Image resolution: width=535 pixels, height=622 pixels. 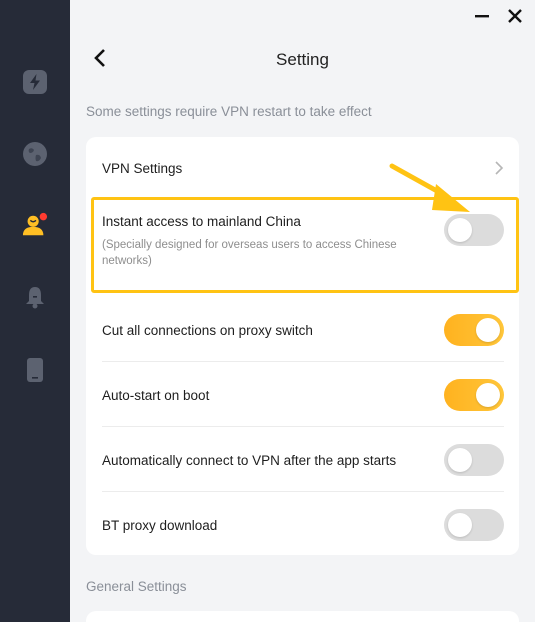 What do you see at coordinates (474, 330) in the screenshot?
I see `cut-connections-toggle` at bounding box center [474, 330].